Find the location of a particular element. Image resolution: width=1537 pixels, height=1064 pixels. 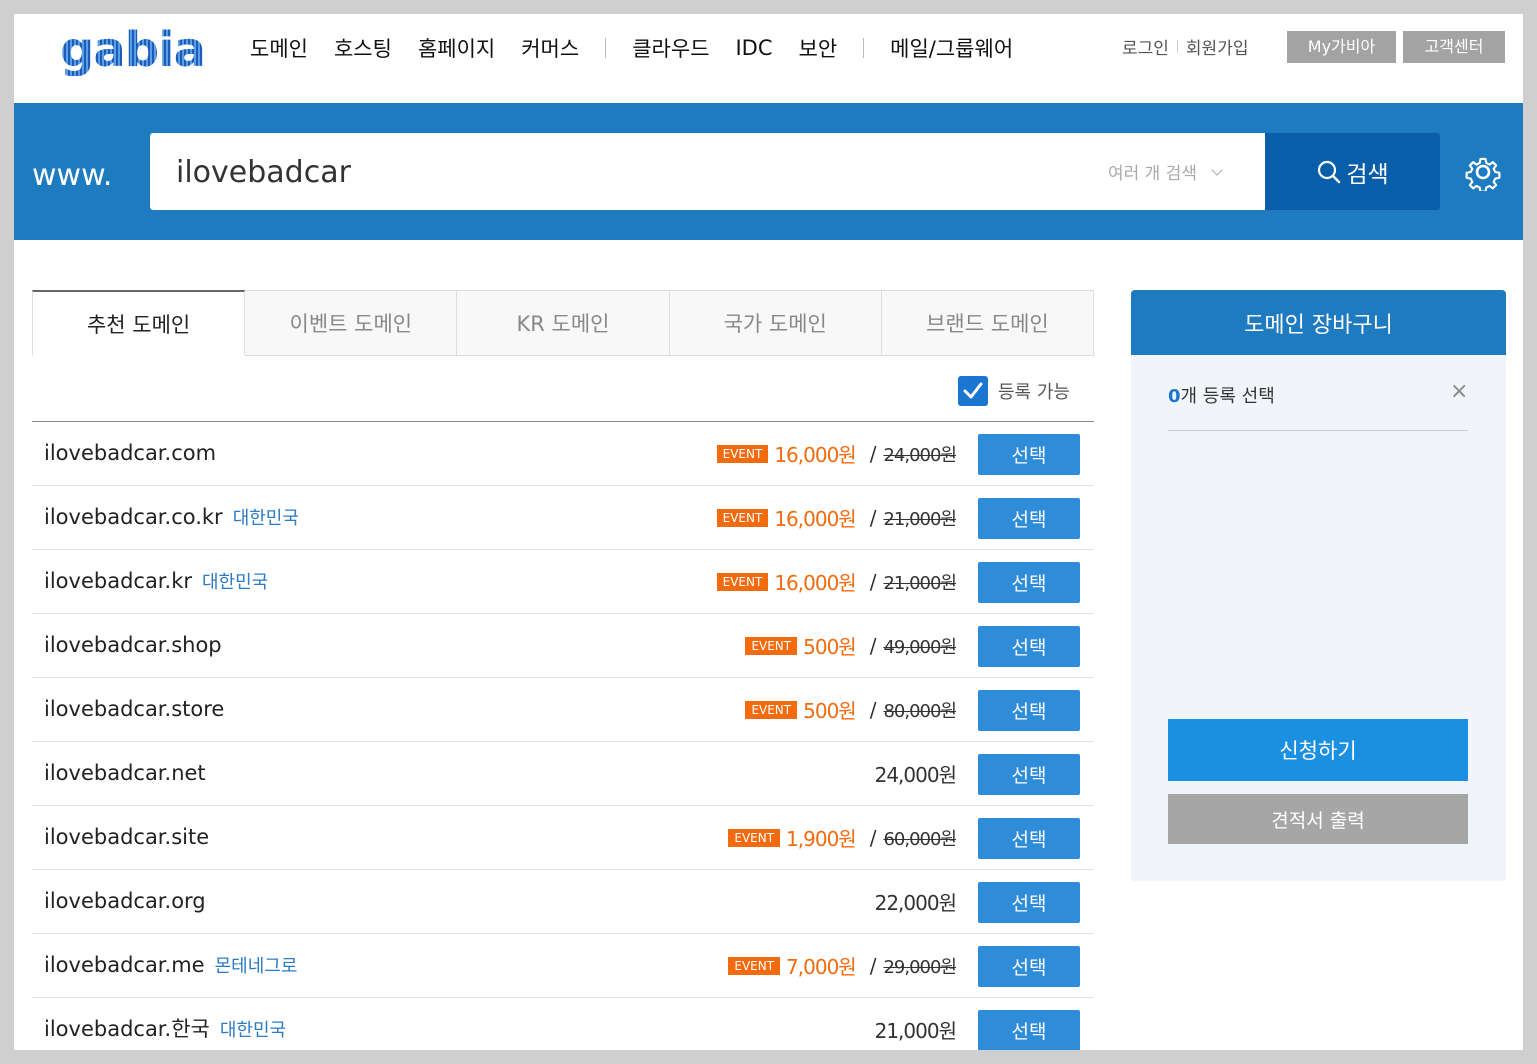

menu-homepage: 홈페이지 is located at coordinates (456, 48).